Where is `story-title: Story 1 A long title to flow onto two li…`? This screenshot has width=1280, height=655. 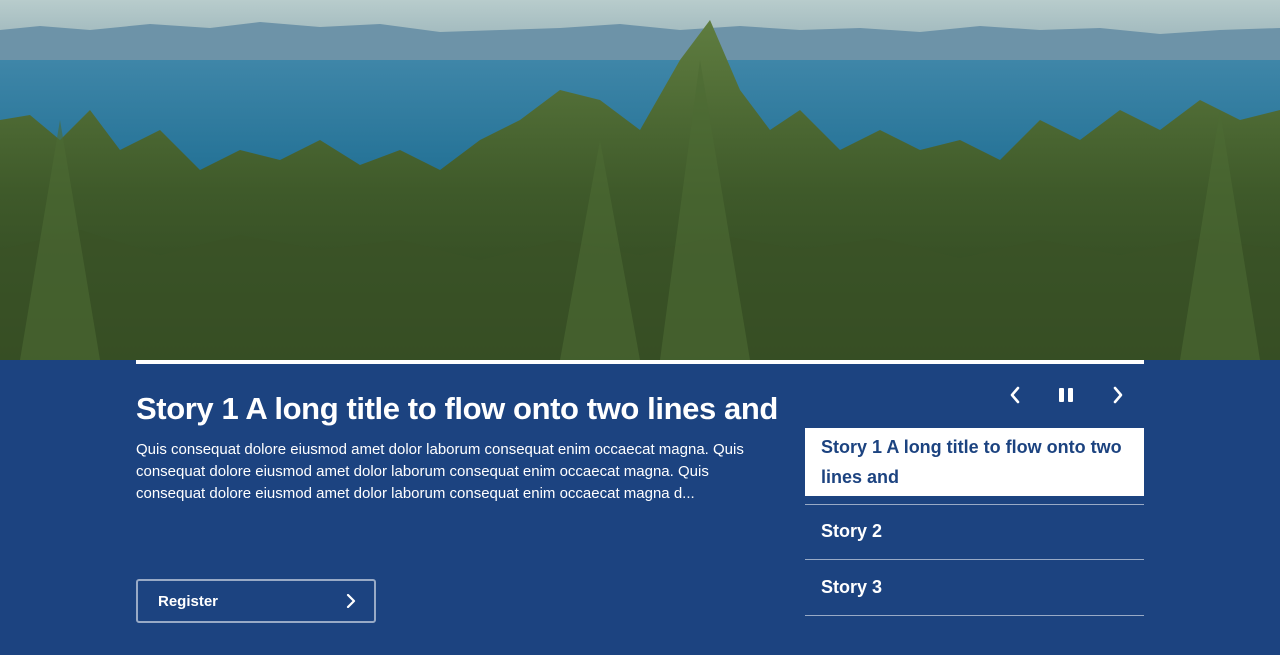
story-title: Story 1 A long title to flow onto two li… is located at coordinates (457, 408).